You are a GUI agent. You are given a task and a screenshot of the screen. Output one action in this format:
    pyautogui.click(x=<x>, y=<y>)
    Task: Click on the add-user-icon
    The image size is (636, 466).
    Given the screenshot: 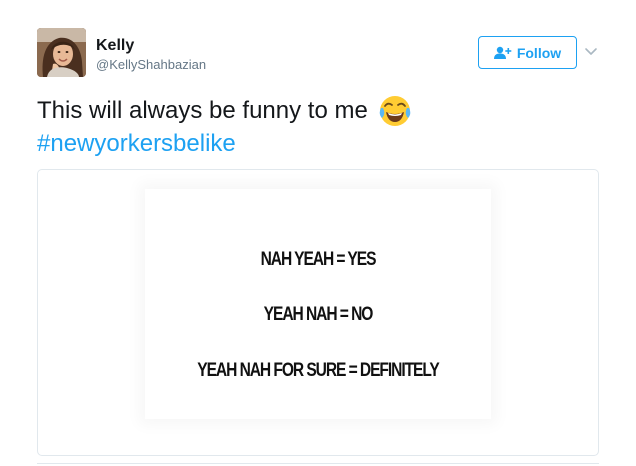 What is the action you would take?
    pyautogui.click(x=502, y=53)
    